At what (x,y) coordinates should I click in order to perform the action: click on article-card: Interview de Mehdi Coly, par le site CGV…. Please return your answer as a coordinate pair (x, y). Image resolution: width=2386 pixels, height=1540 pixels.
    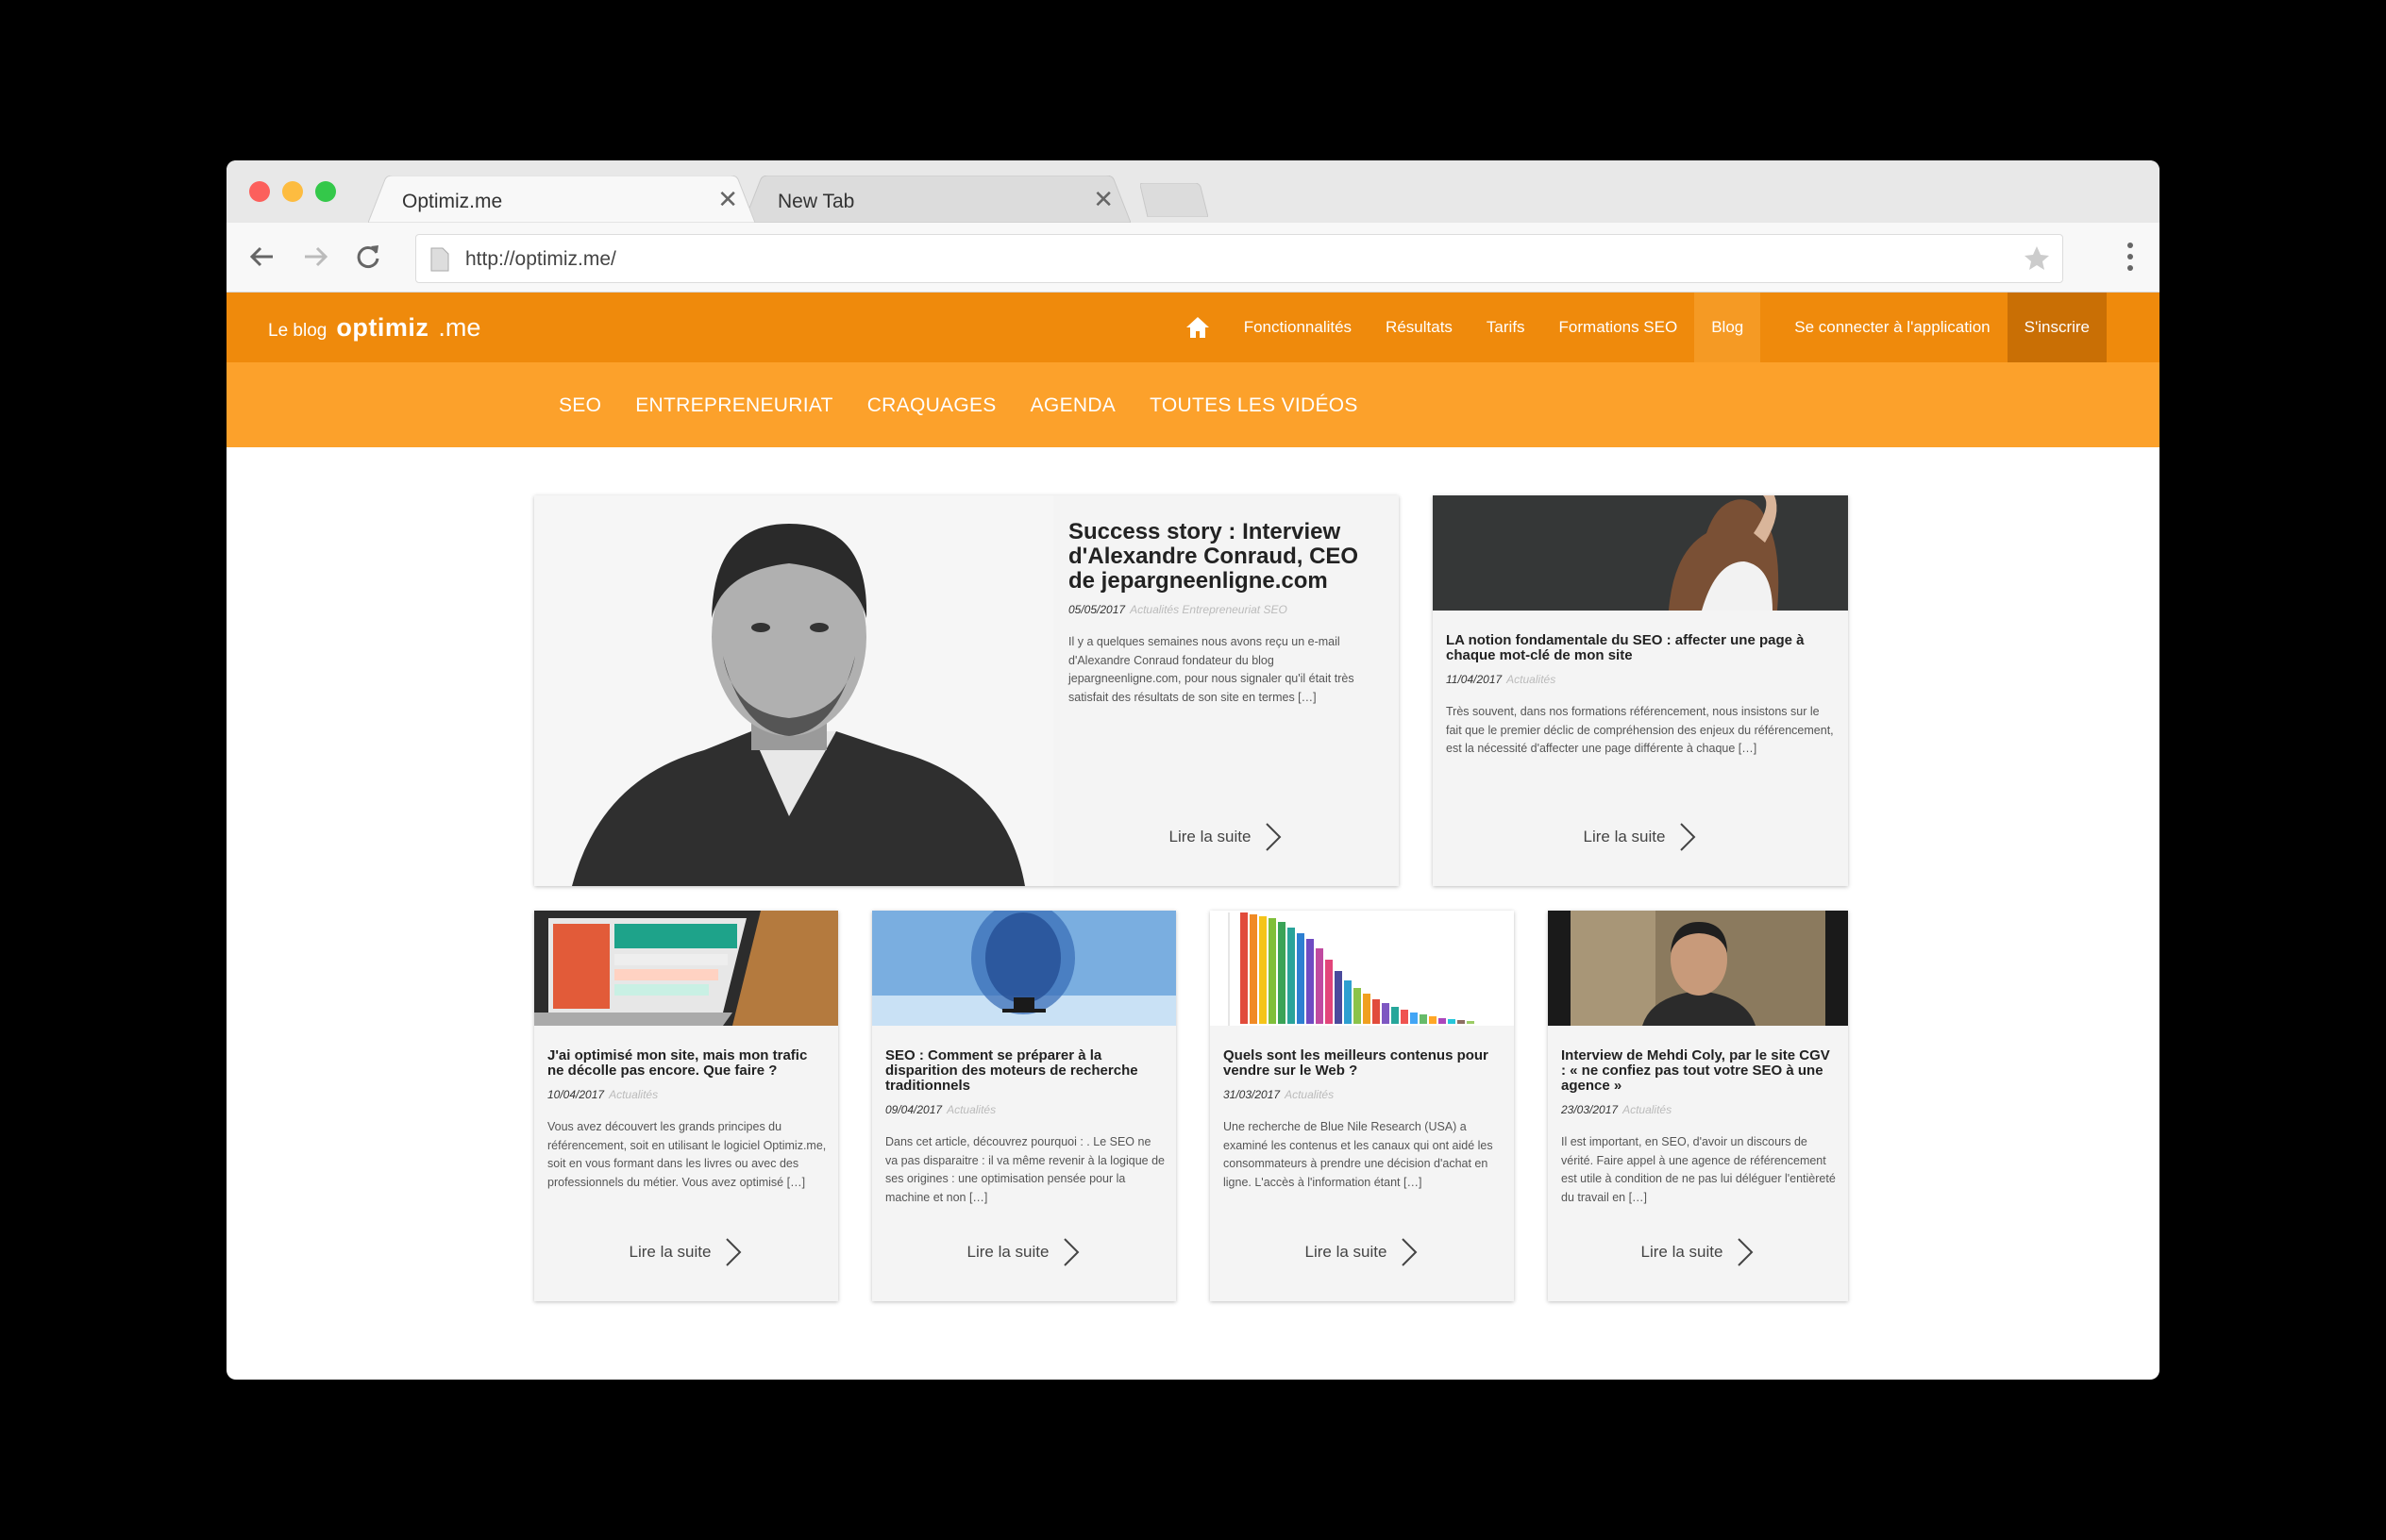
    Looking at the image, I should click on (1698, 1106).